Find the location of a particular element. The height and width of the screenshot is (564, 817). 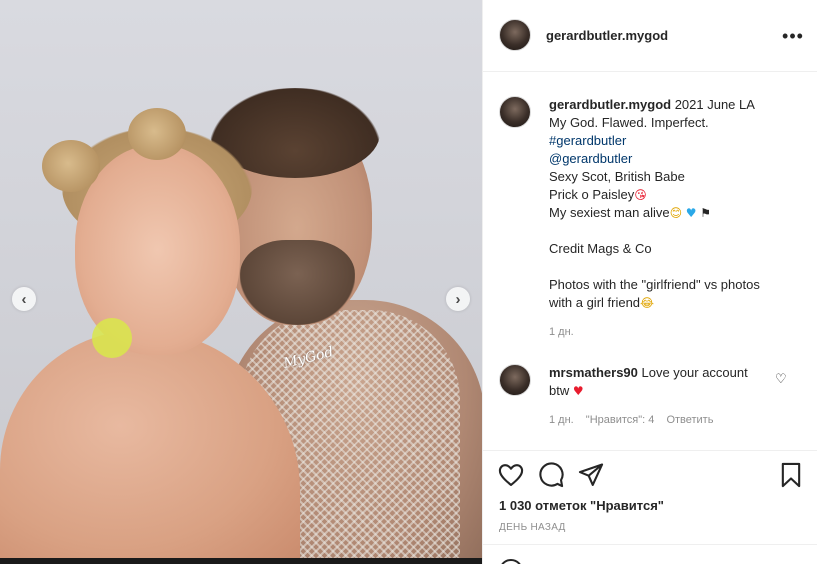

commenter-avatar is located at coordinates (515, 380).